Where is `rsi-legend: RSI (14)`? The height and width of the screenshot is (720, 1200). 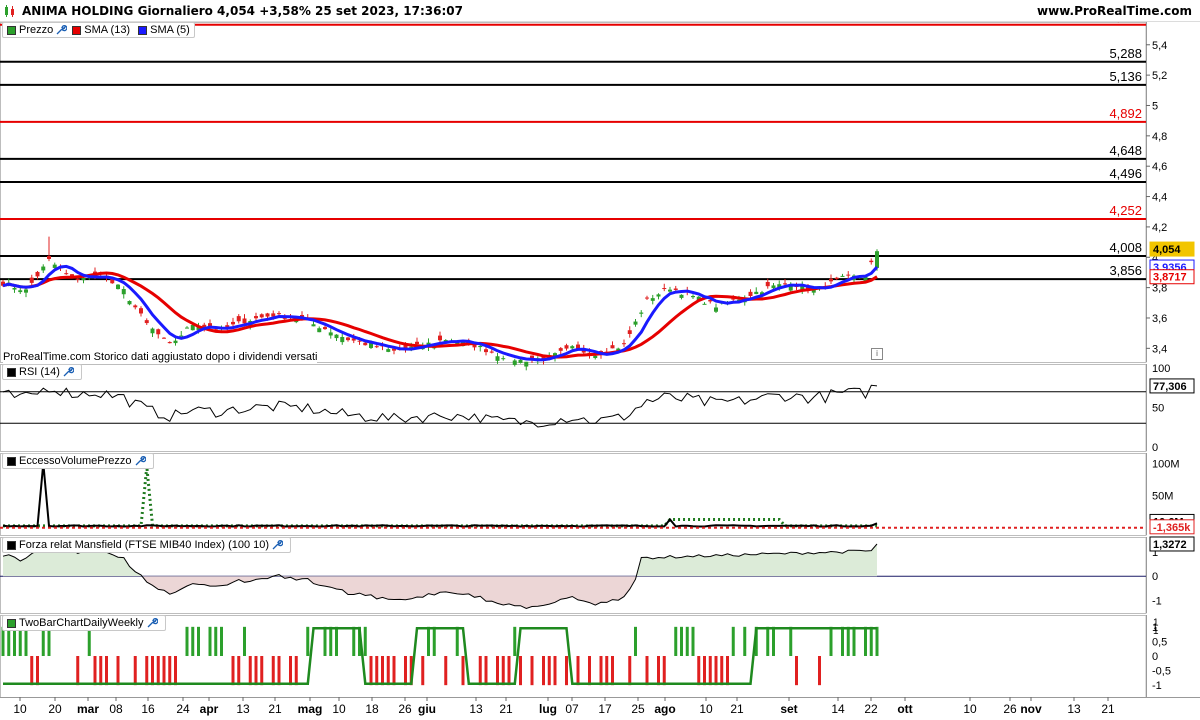 rsi-legend: RSI (14) is located at coordinates (42, 372).